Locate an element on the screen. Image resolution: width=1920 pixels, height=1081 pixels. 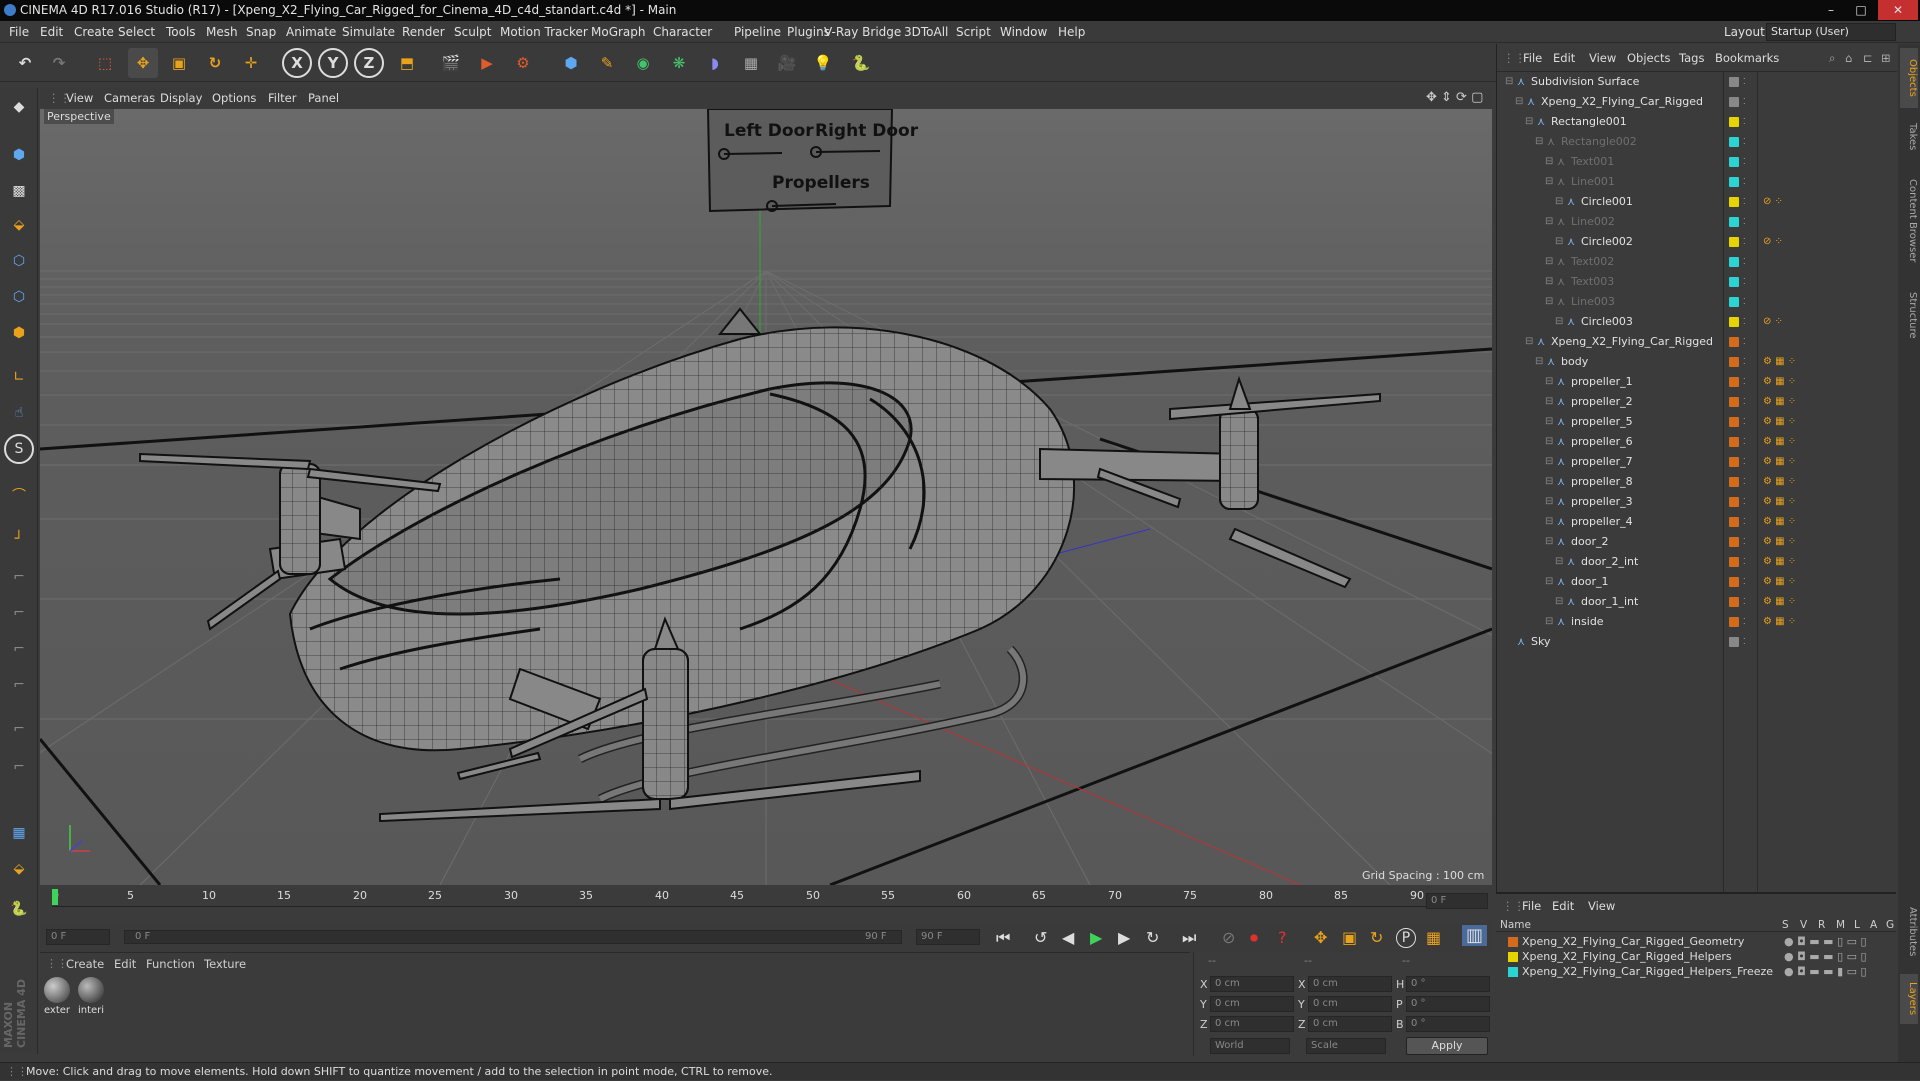
maximize-button: □ is located at coordinates (1861, 10).